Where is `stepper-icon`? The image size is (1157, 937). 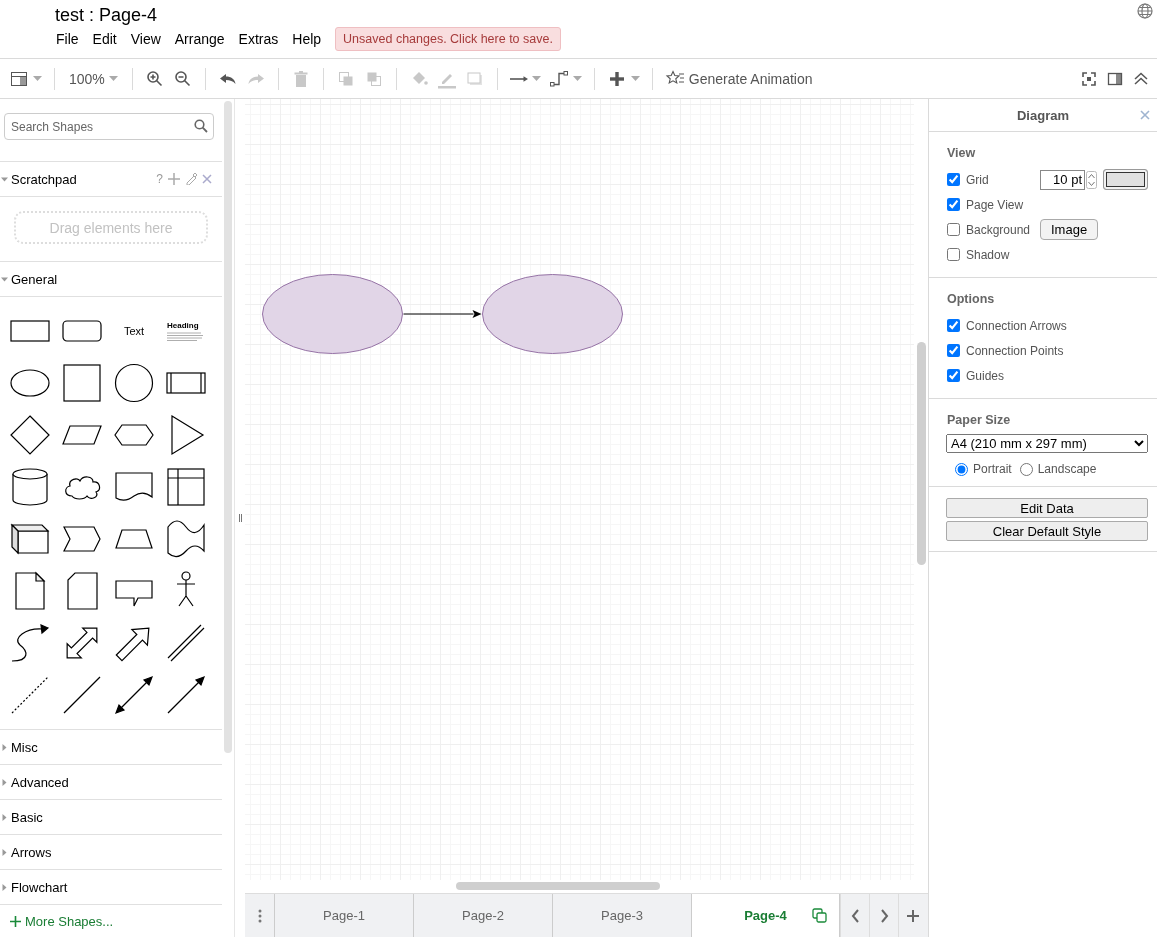 stepper-icon is located at coordinates (1091, 179).